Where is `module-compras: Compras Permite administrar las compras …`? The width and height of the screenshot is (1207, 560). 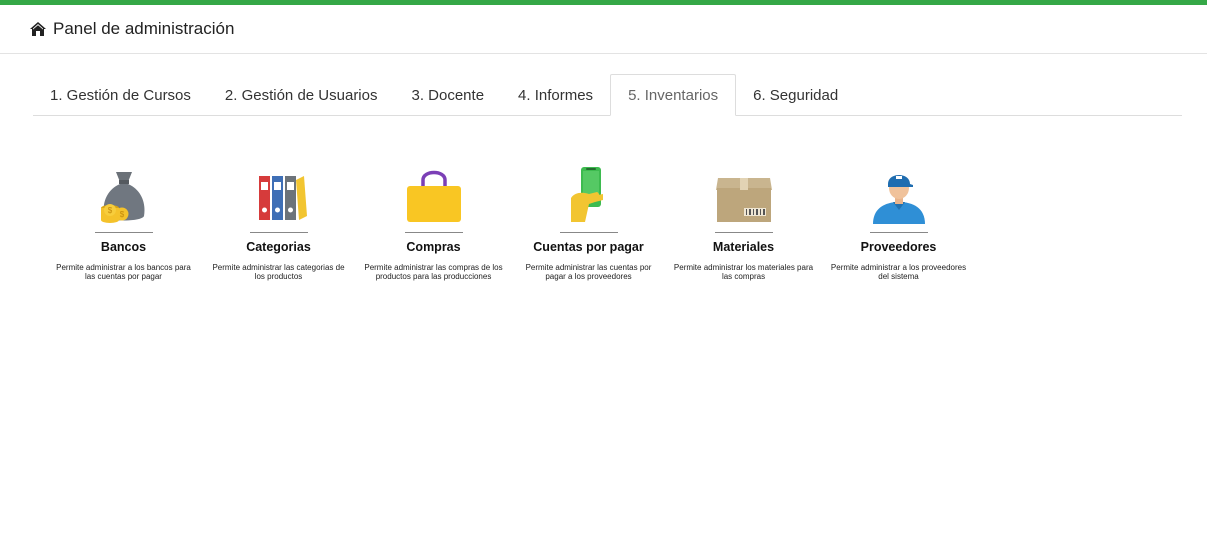
module-compras: Compras Permite administrar las compras … is located at coordinates (433, 220).